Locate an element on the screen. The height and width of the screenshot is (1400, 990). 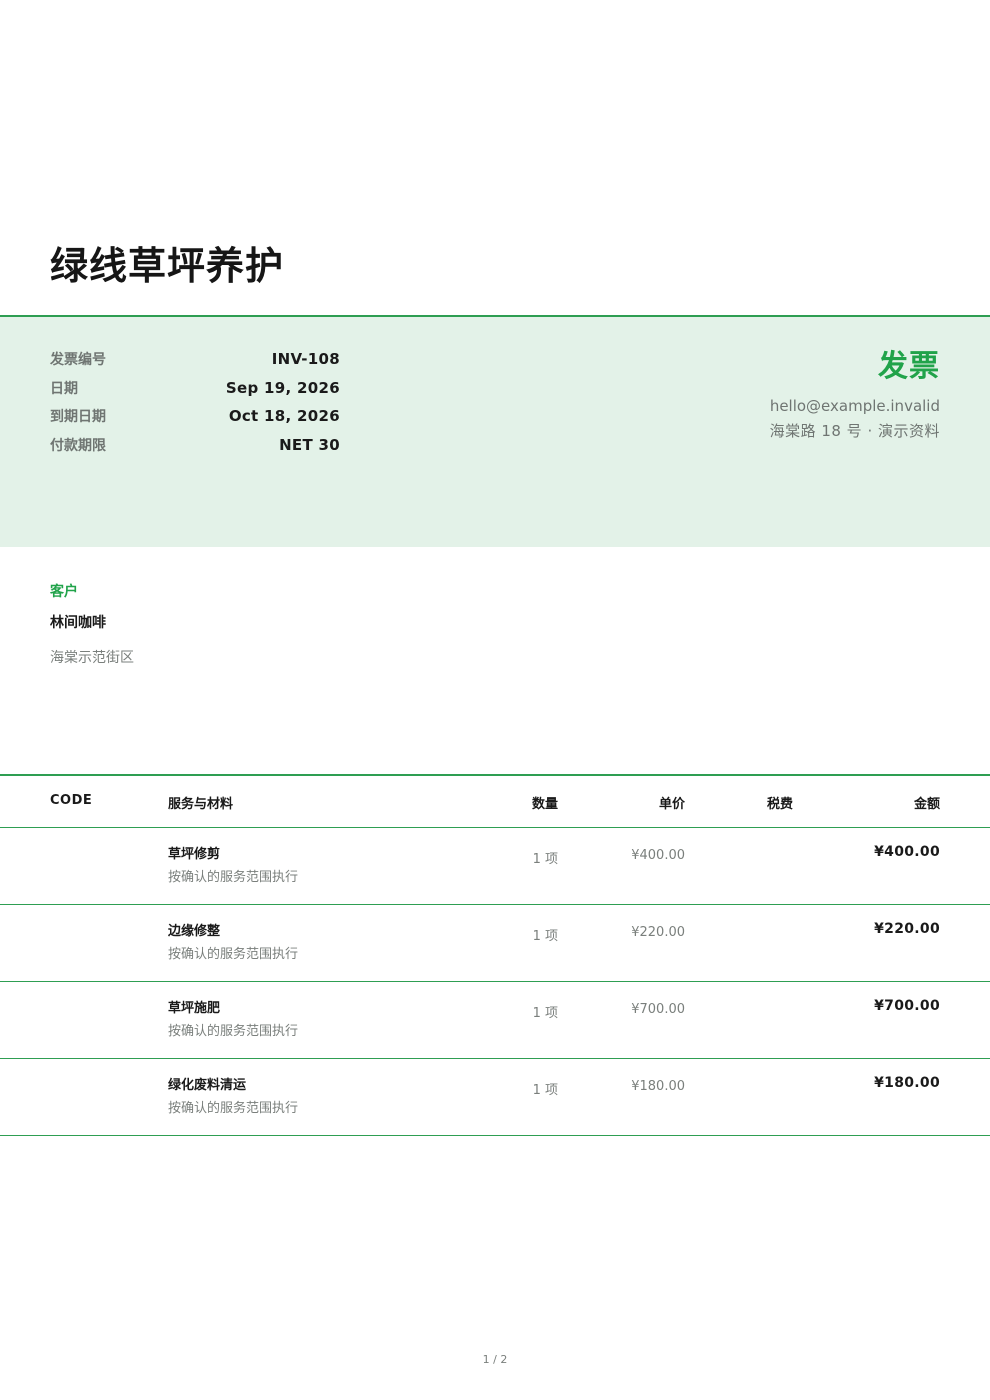
meta-row-date: 日期 Sep 19, 2026 is located at coordinates (195, 388).